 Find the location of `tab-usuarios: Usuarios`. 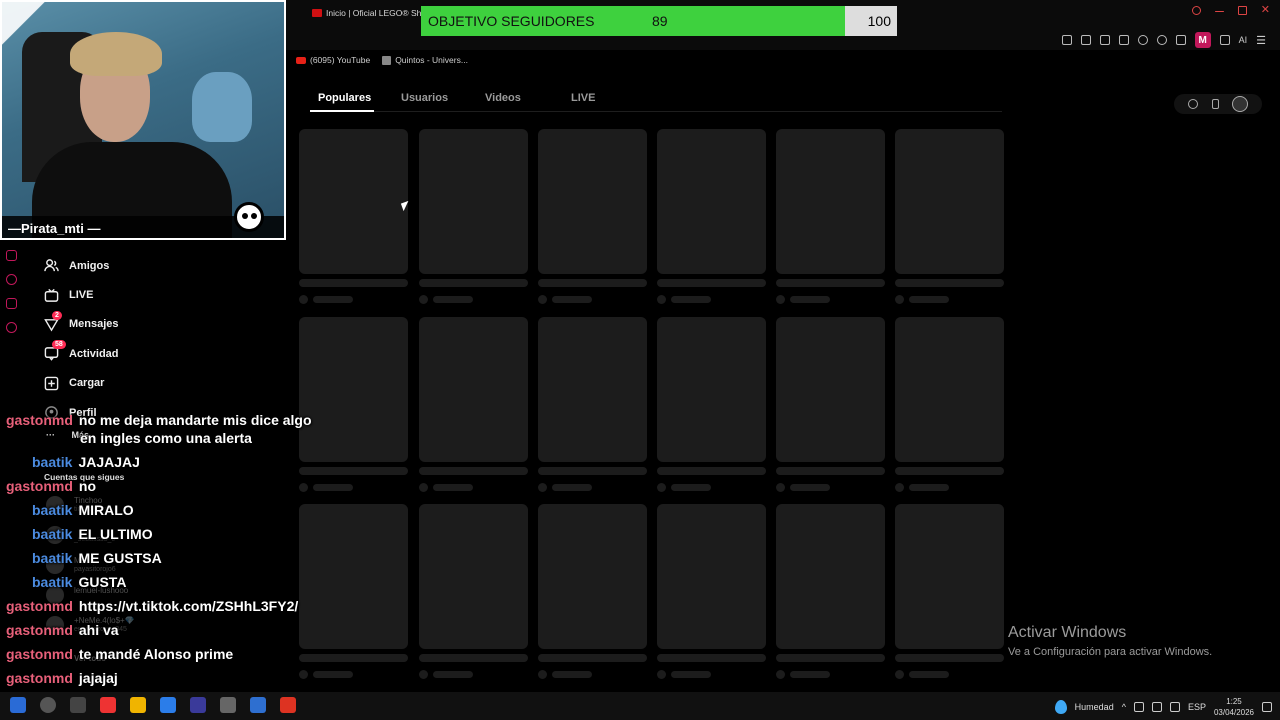

tab-usuarios: Usuarios is located at coordinates (424, 98).